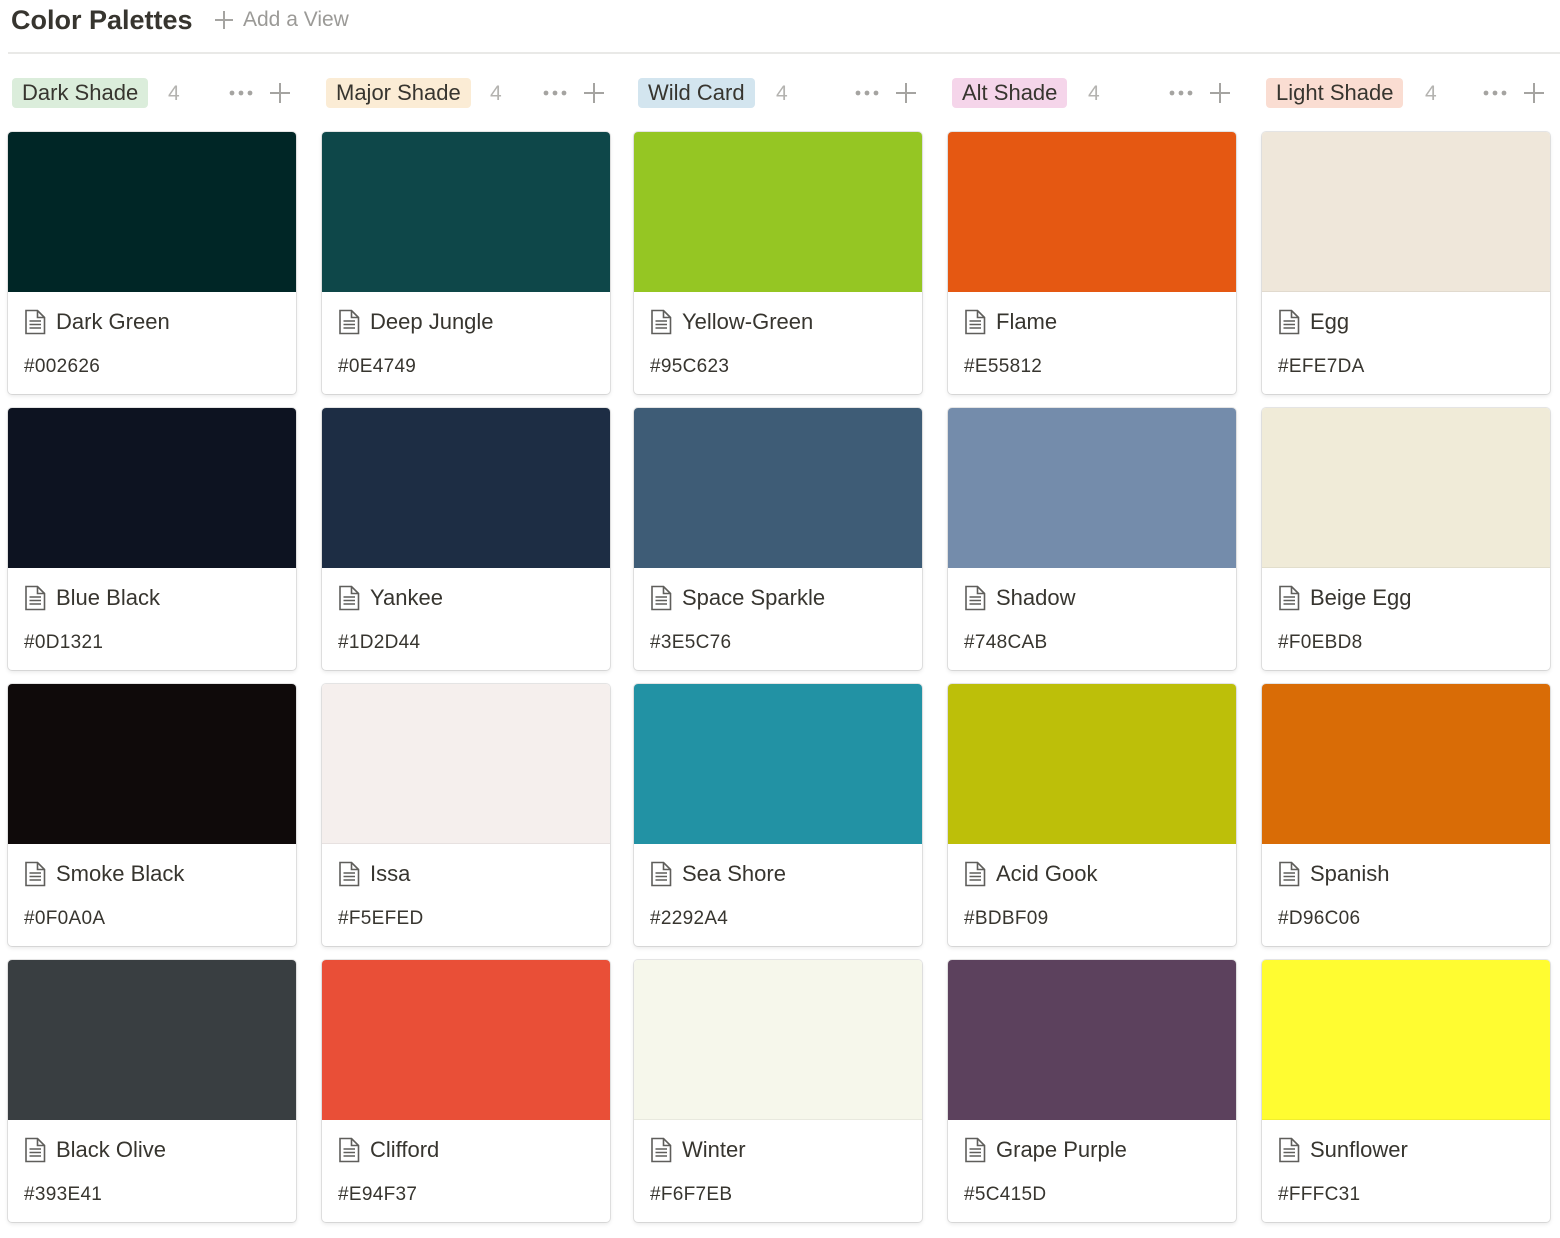  Describe the element at coordinates (152, 263) in the screenshot. I see `color-card: Dark Green #002626` at that location.